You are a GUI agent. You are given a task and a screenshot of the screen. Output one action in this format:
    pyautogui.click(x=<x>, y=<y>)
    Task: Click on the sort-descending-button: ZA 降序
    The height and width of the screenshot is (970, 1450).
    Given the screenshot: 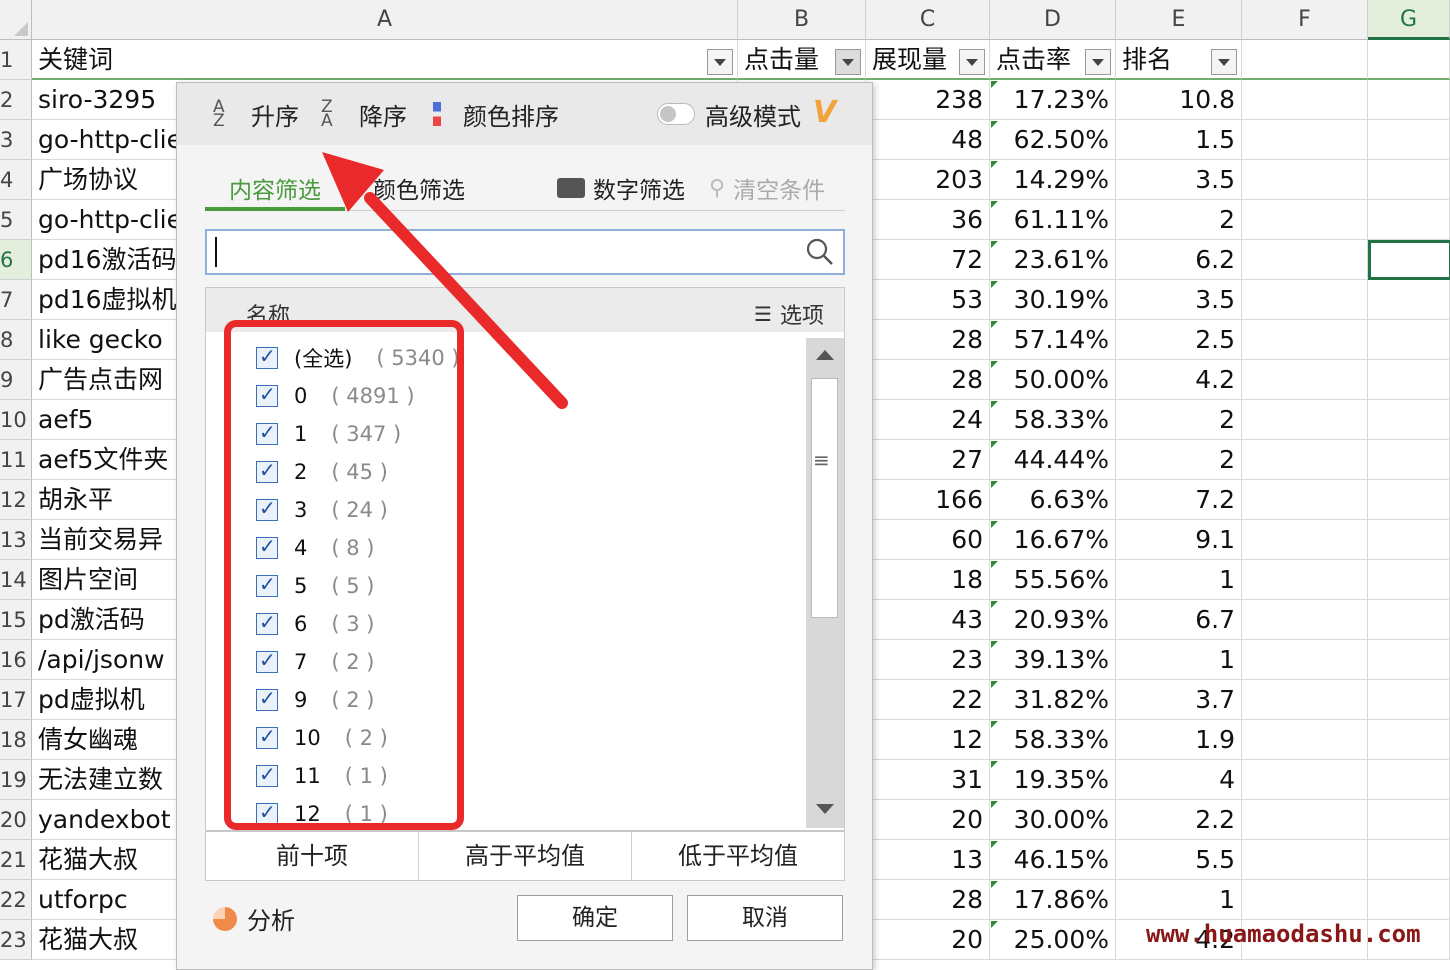 What is the action you would take?
    pyautogui.click(x=364, y=114)
    